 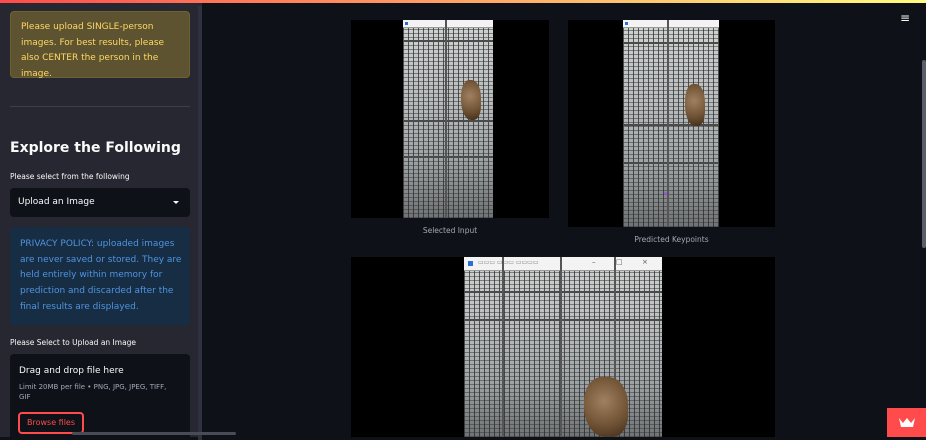 I want to click on hamburger-menu-icon: ≡, so click(x=905, y=18).